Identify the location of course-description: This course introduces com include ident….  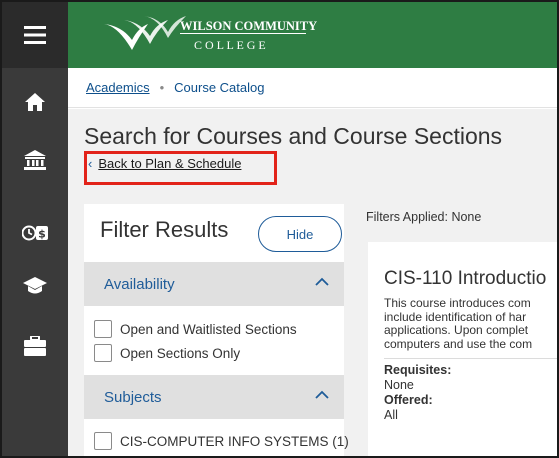
(470, 324).